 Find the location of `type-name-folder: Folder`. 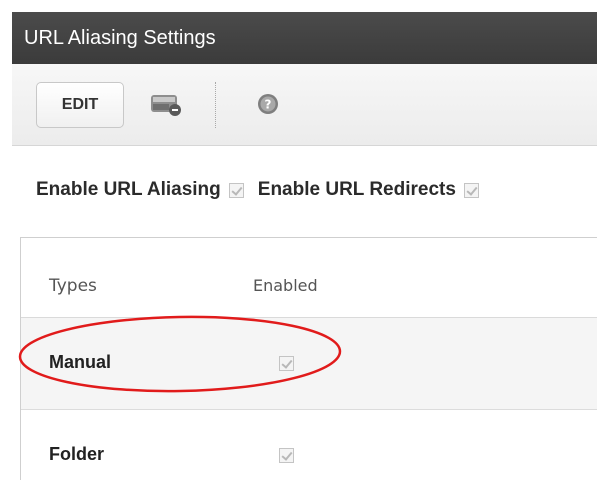

type-name-folder: Folder is located at coordinates (77, 454).